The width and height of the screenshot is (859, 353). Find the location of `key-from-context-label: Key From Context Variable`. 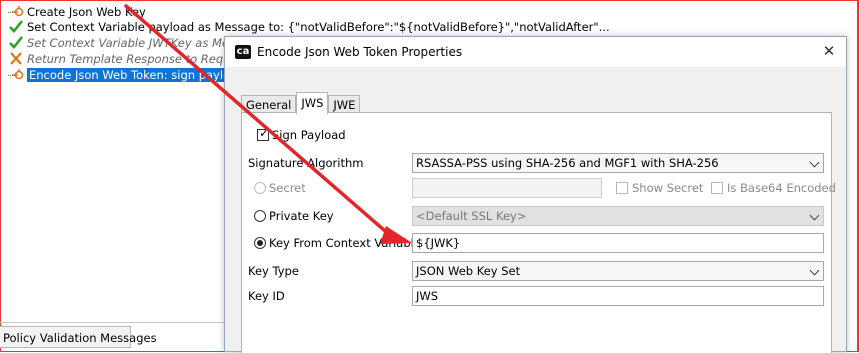

key-from-context-label: Key From Context Variable is located at coordinates (345, 243).